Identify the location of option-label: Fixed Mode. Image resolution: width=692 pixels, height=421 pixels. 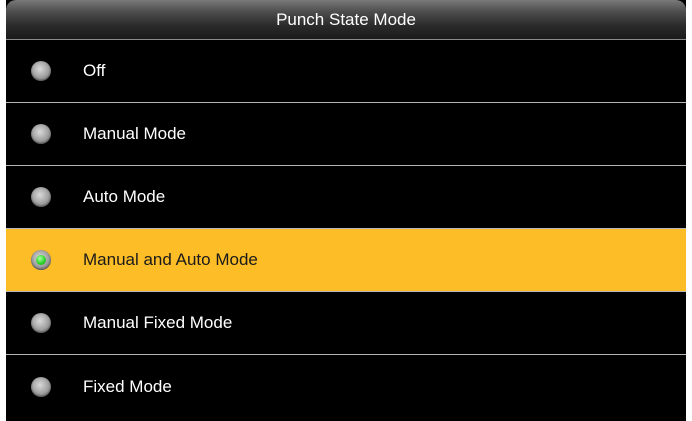
(127, 386).